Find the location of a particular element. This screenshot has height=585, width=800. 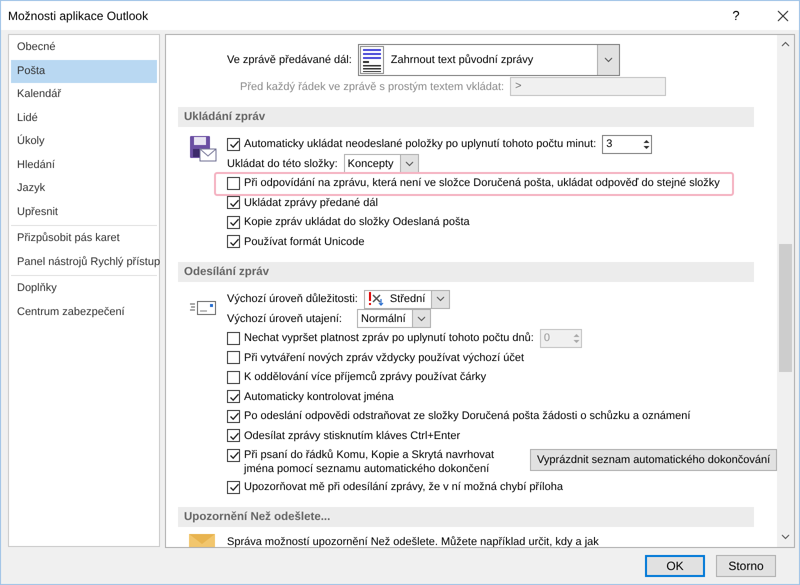

sidebar-item: Lidé is located at coordinates (84, 118).